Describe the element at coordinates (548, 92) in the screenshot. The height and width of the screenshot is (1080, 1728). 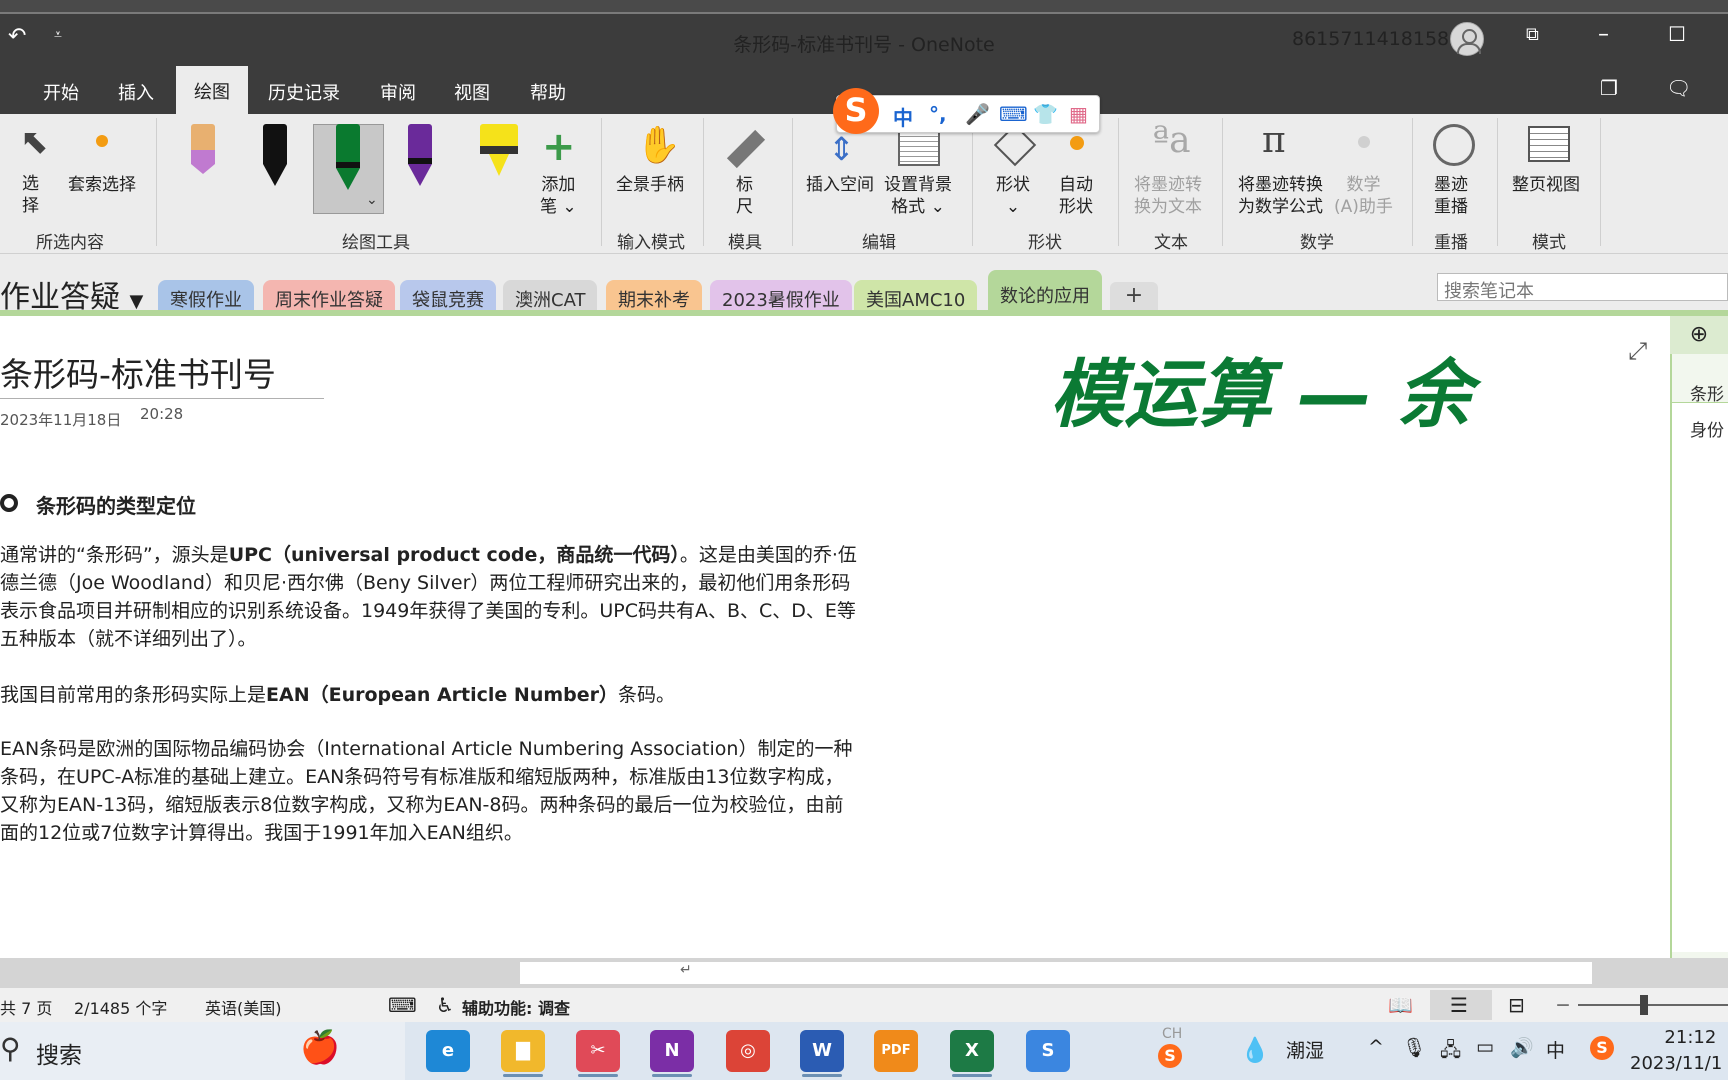
I see `tab-help: 帮助` at that location.